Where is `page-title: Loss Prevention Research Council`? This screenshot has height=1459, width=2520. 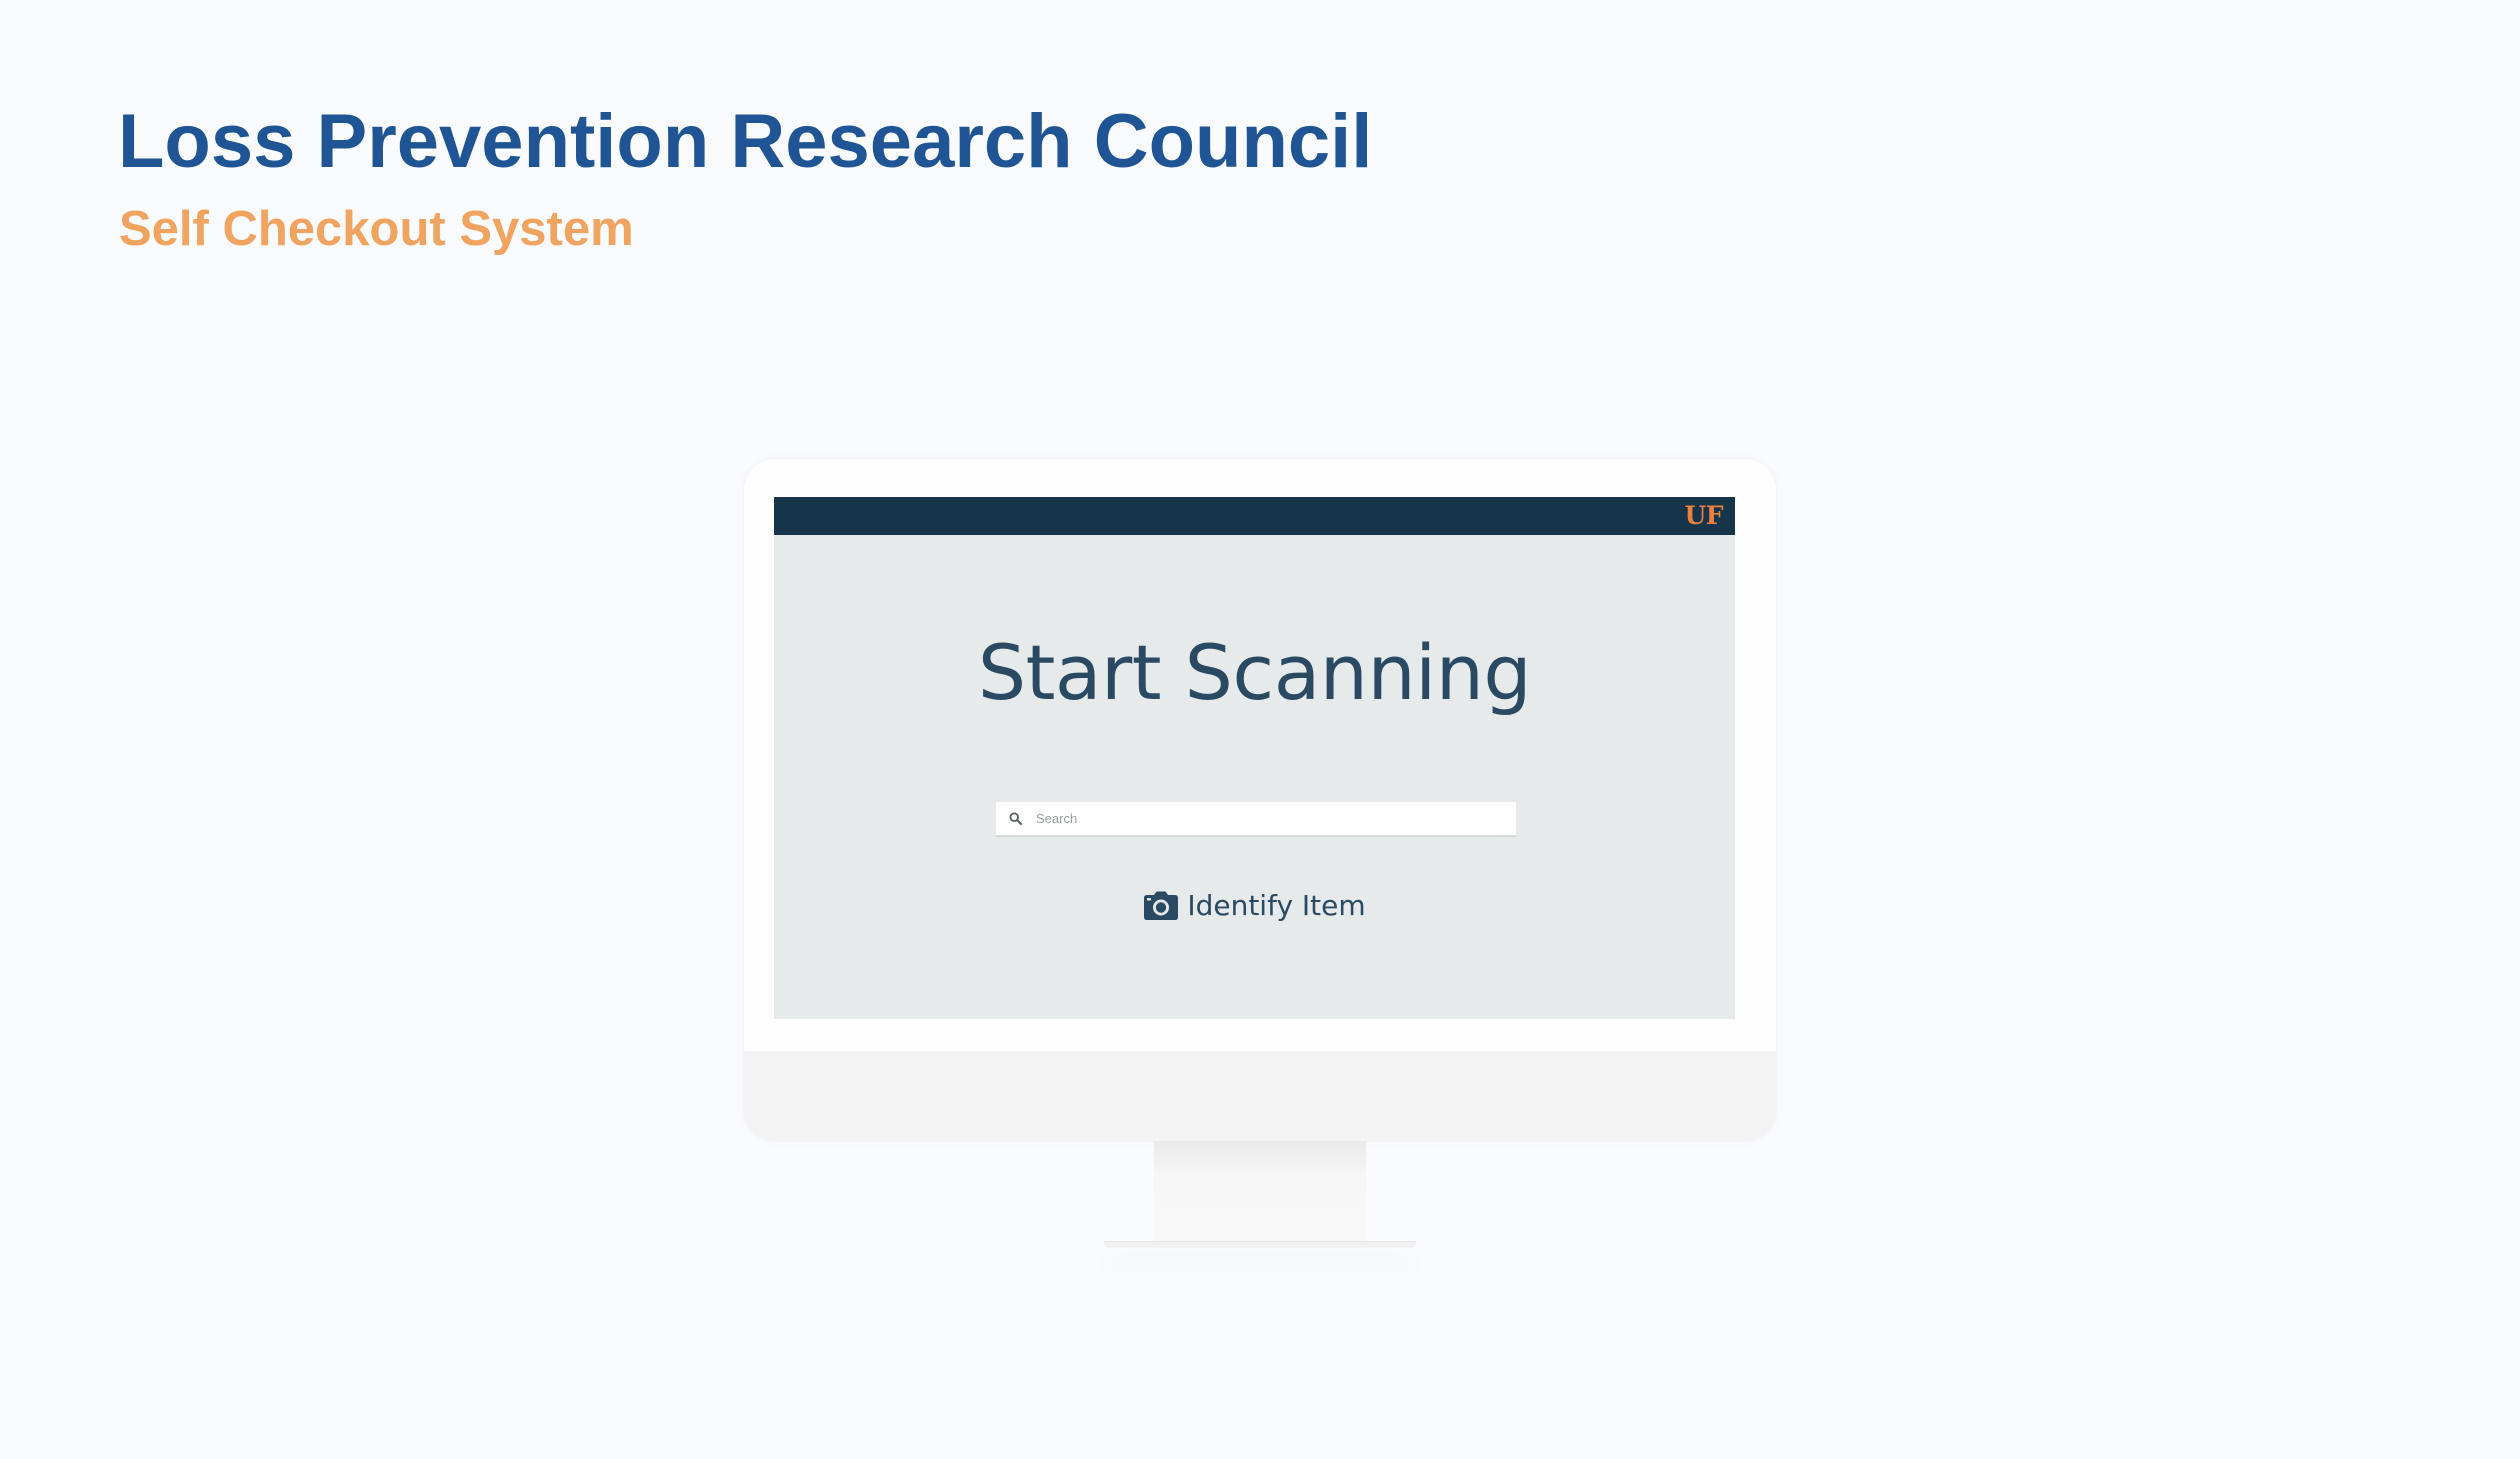
page-title: Loss Prevention Research Council is located at coordinates (745, 141).